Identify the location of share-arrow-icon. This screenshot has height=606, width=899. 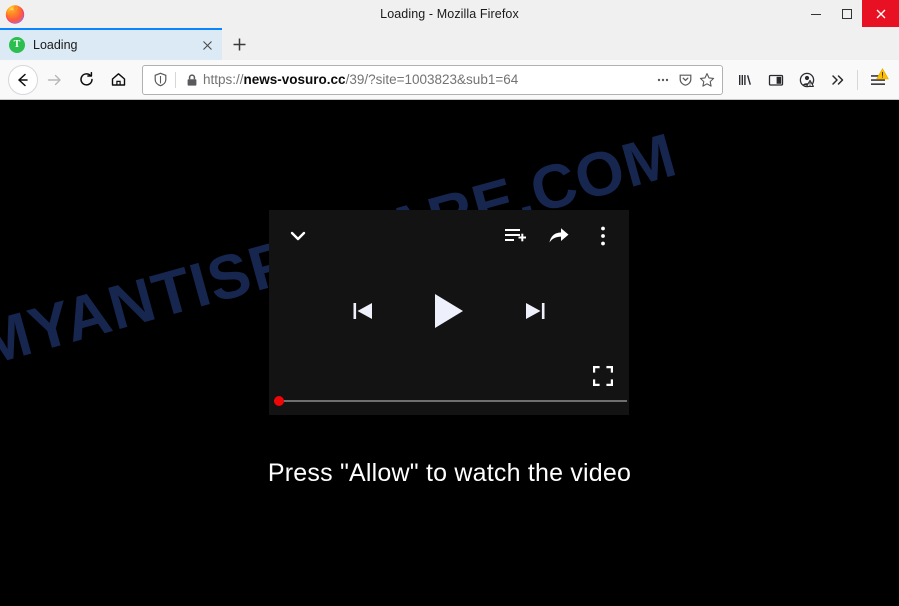
(559, 236).